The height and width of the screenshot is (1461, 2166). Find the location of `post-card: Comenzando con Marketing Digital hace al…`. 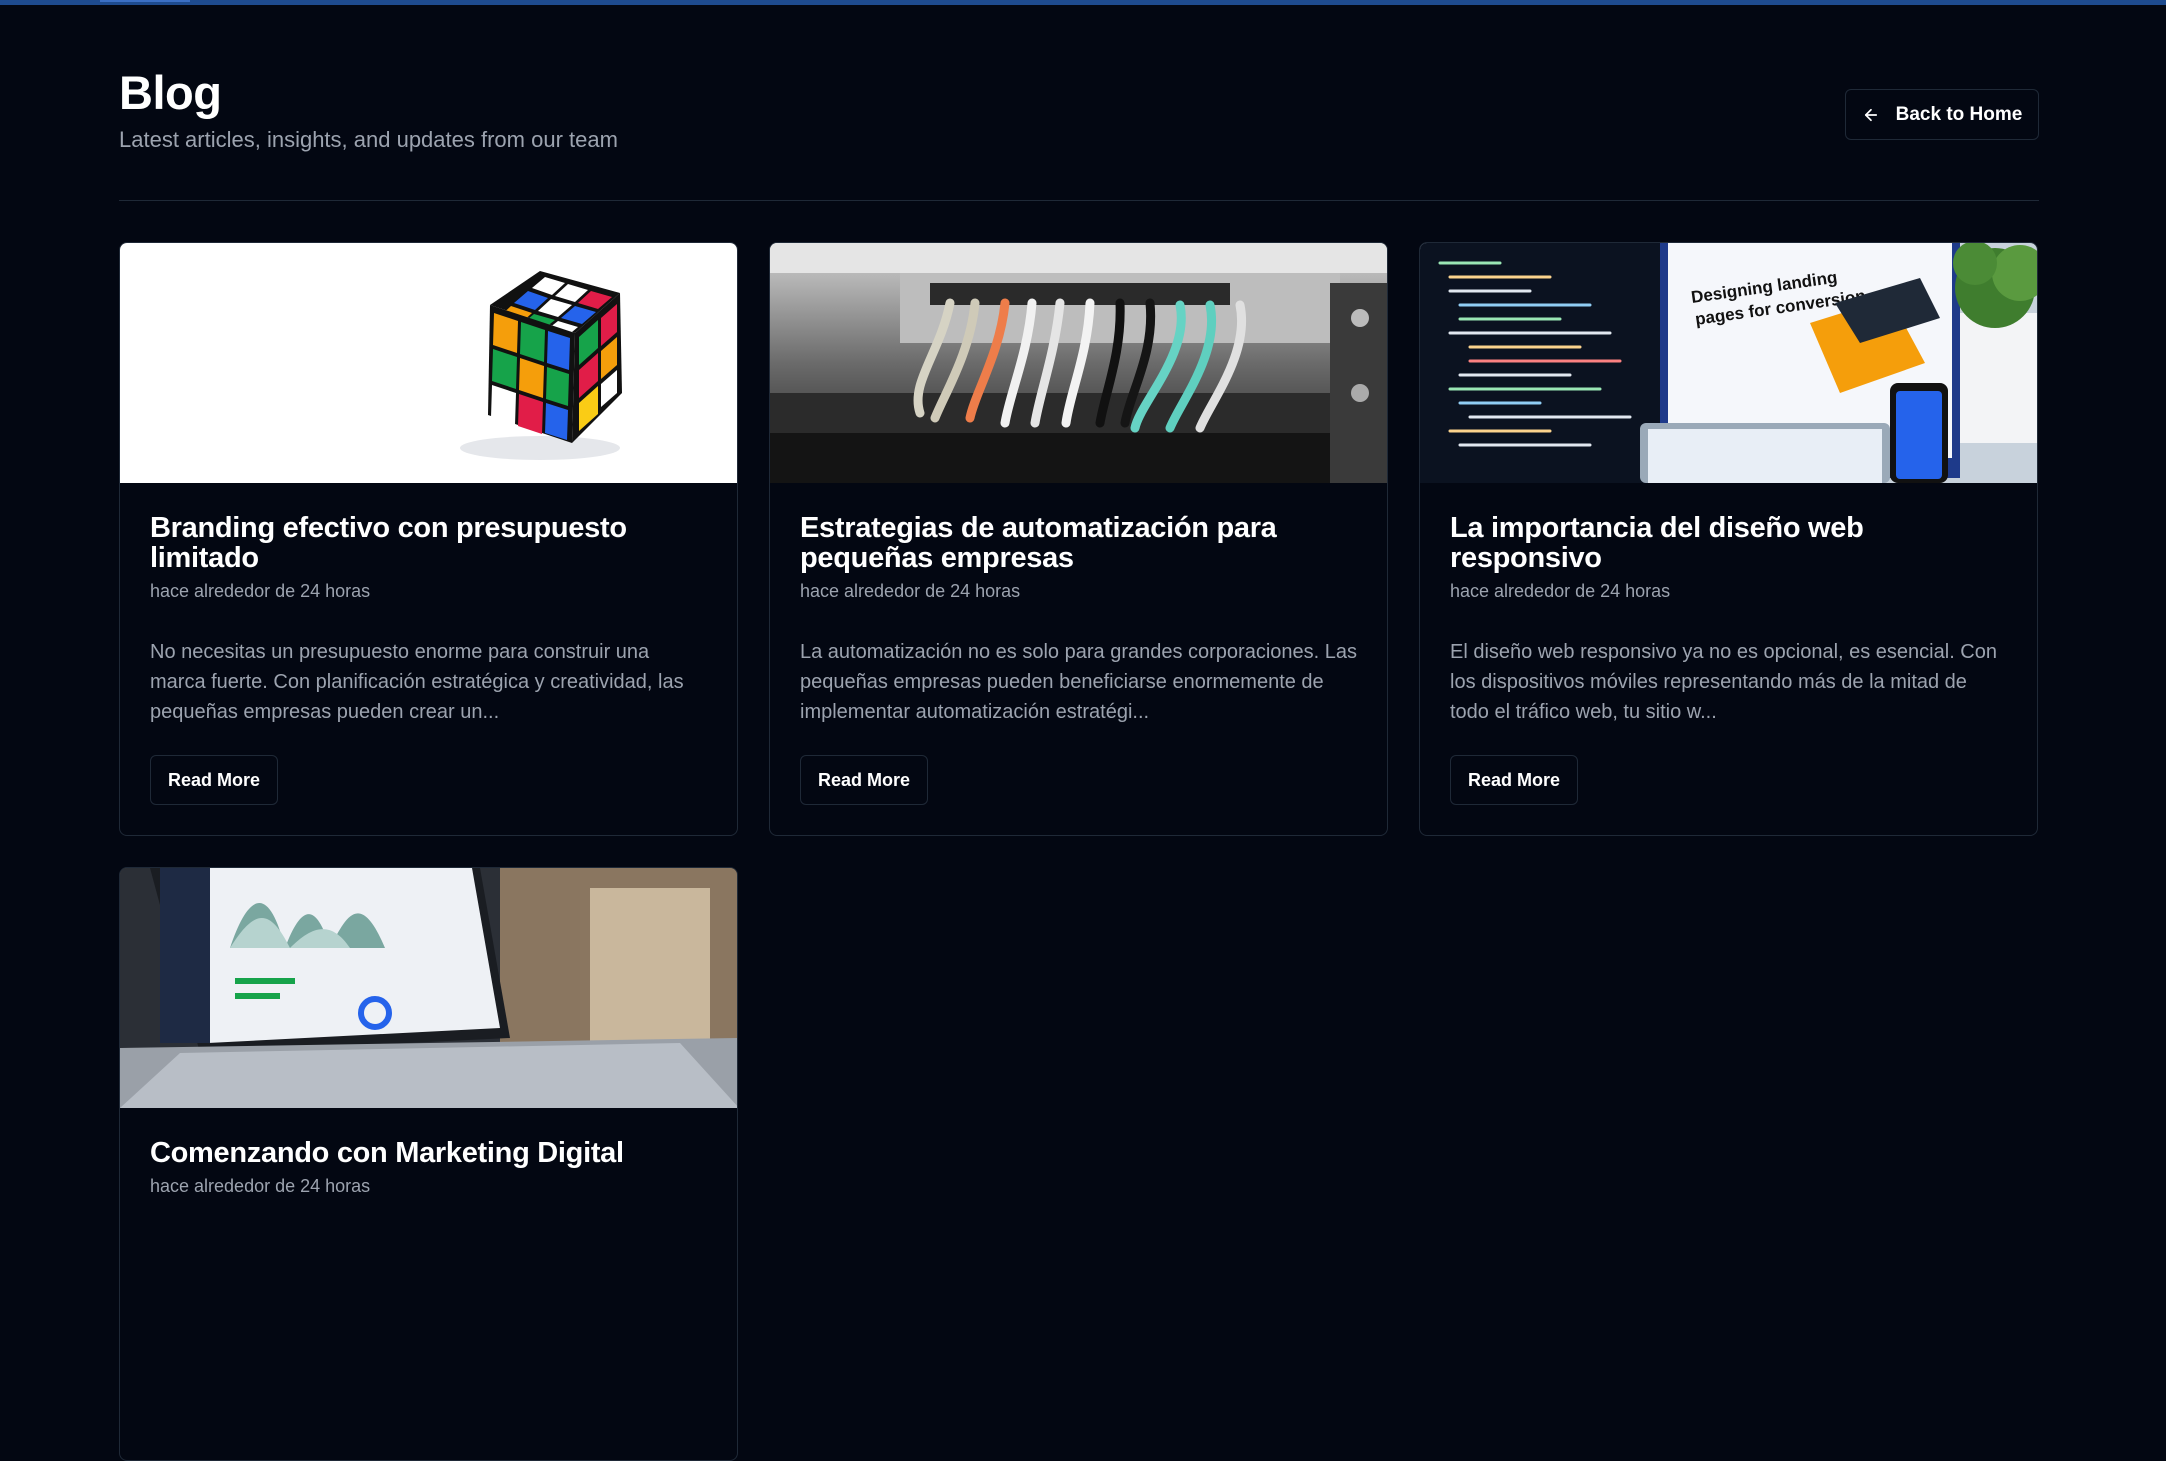

post-card: Comenzando con Marketing Digital hace al… is located at coordinates (428, 1164).